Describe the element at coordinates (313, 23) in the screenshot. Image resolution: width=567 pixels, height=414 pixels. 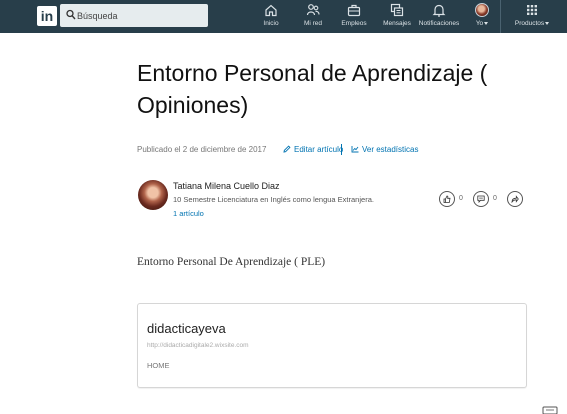
I see `nav-label-network: Mi red` at that location.